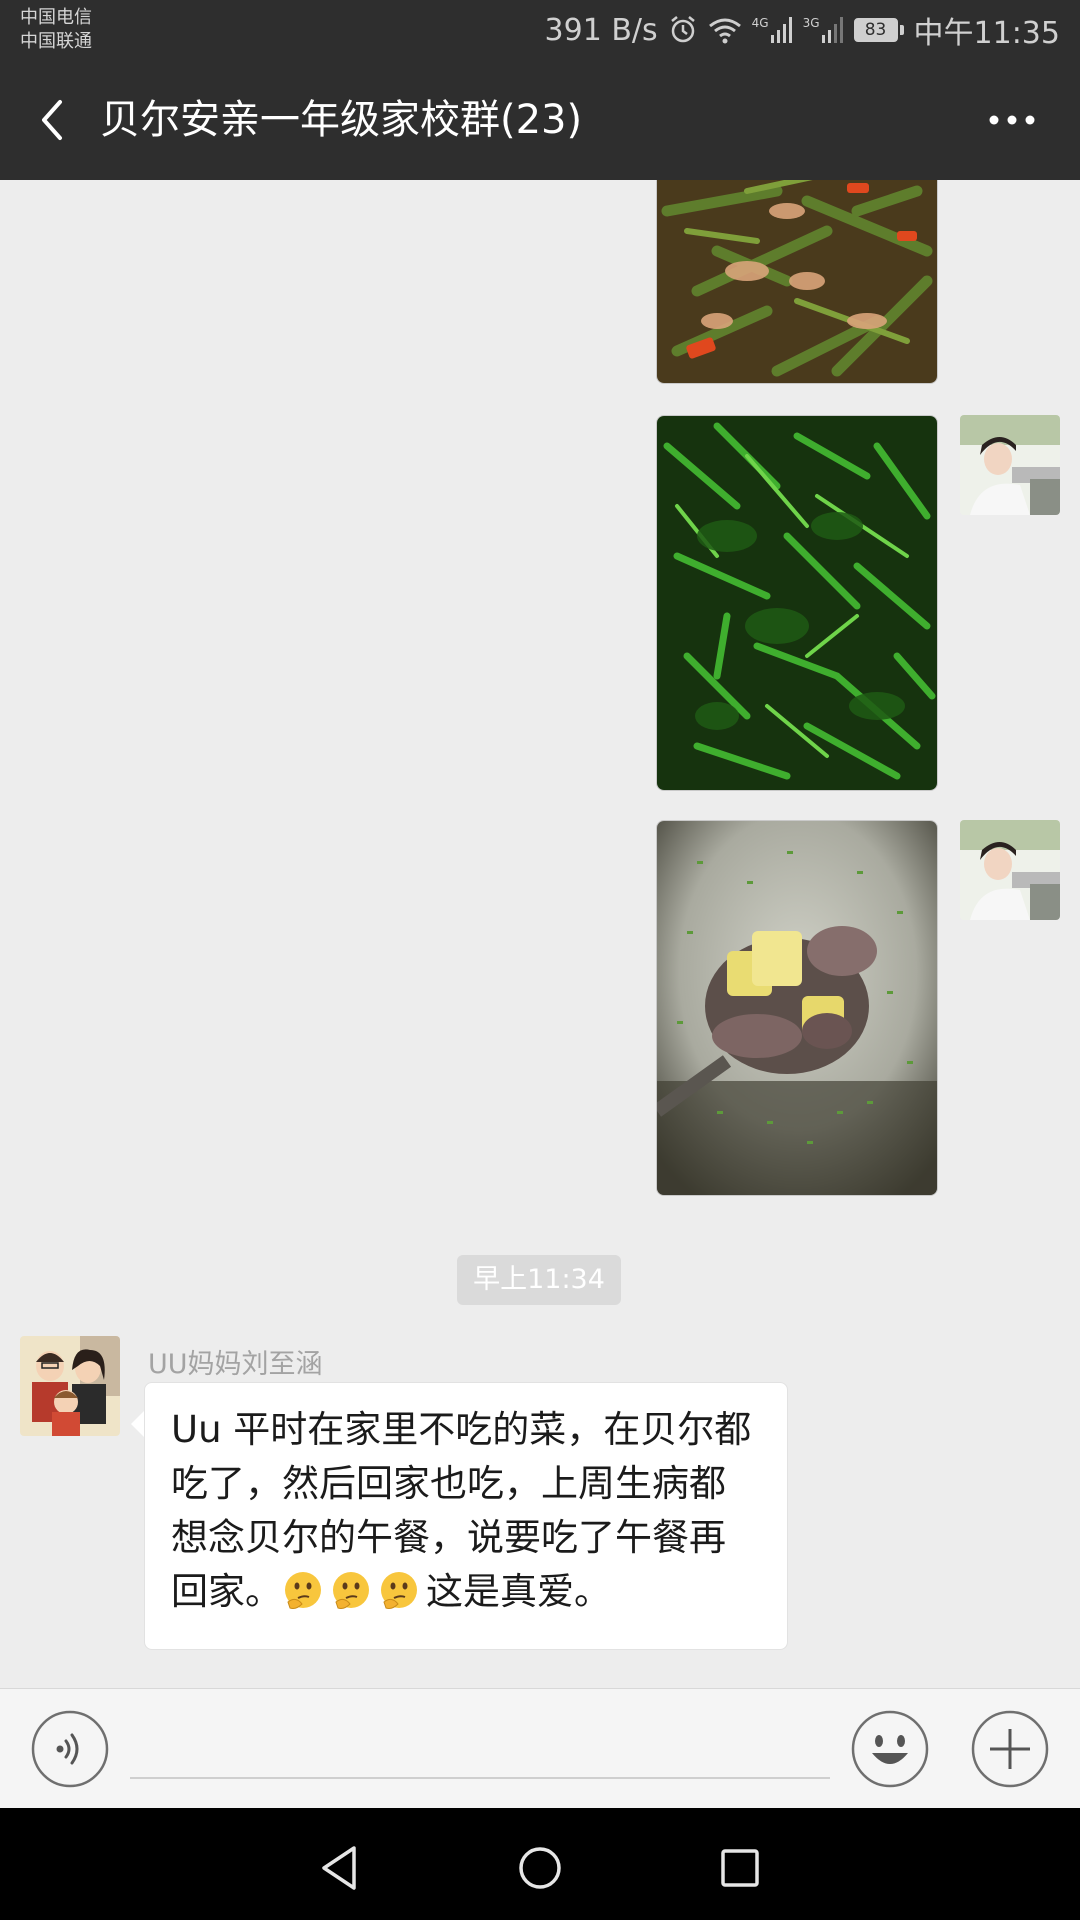  I want to click on plus-icon, so click(1010, 1749).